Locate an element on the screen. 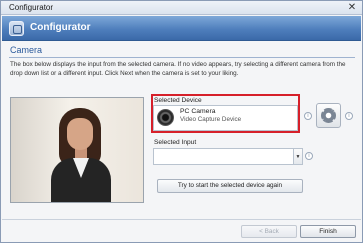 The width and height of the screenshot is (363, 243). chevron-down-icon: ▼ is located at coordinates (298, 156).